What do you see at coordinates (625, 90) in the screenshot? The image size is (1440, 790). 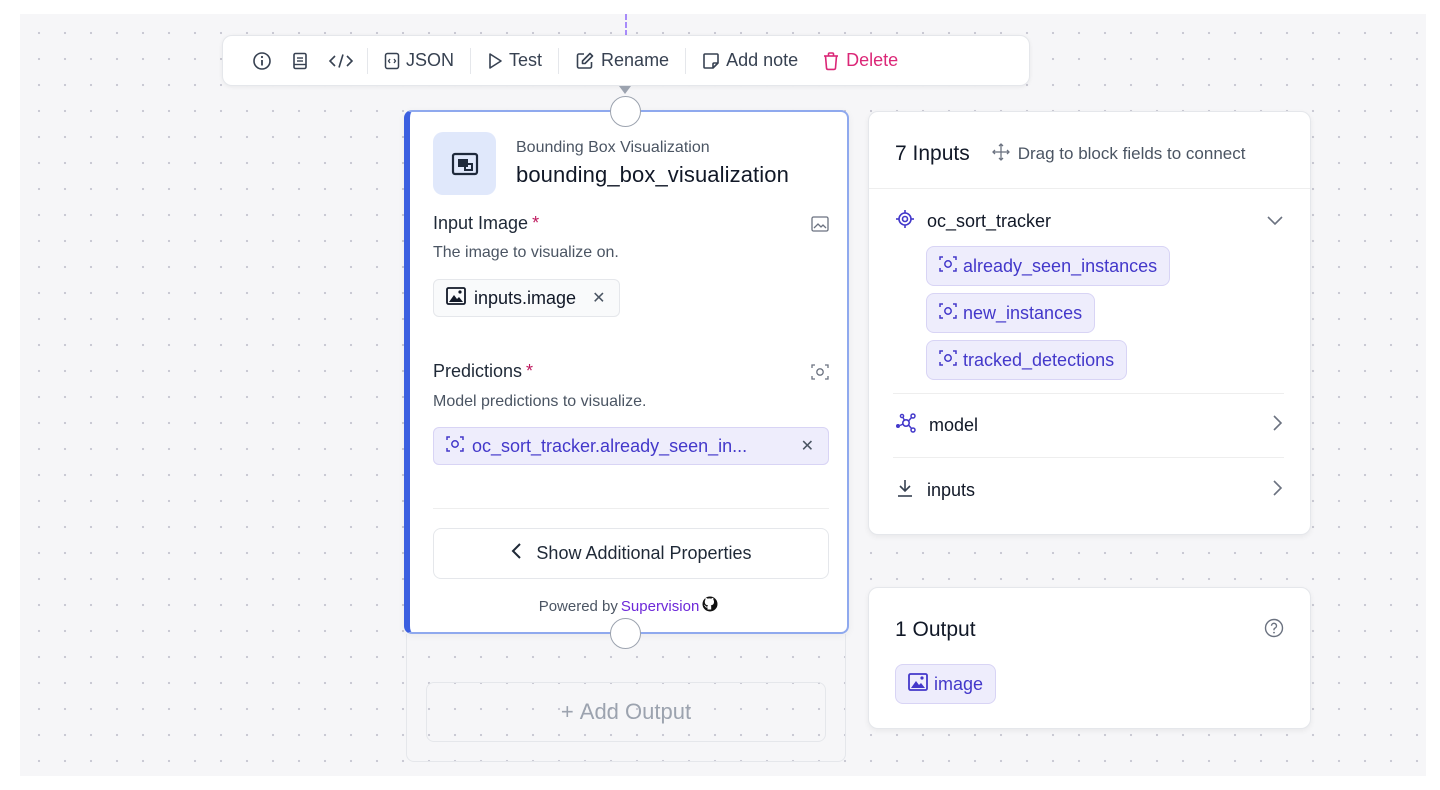 I see `incoming-arrow` at bounding box center [625, 90].